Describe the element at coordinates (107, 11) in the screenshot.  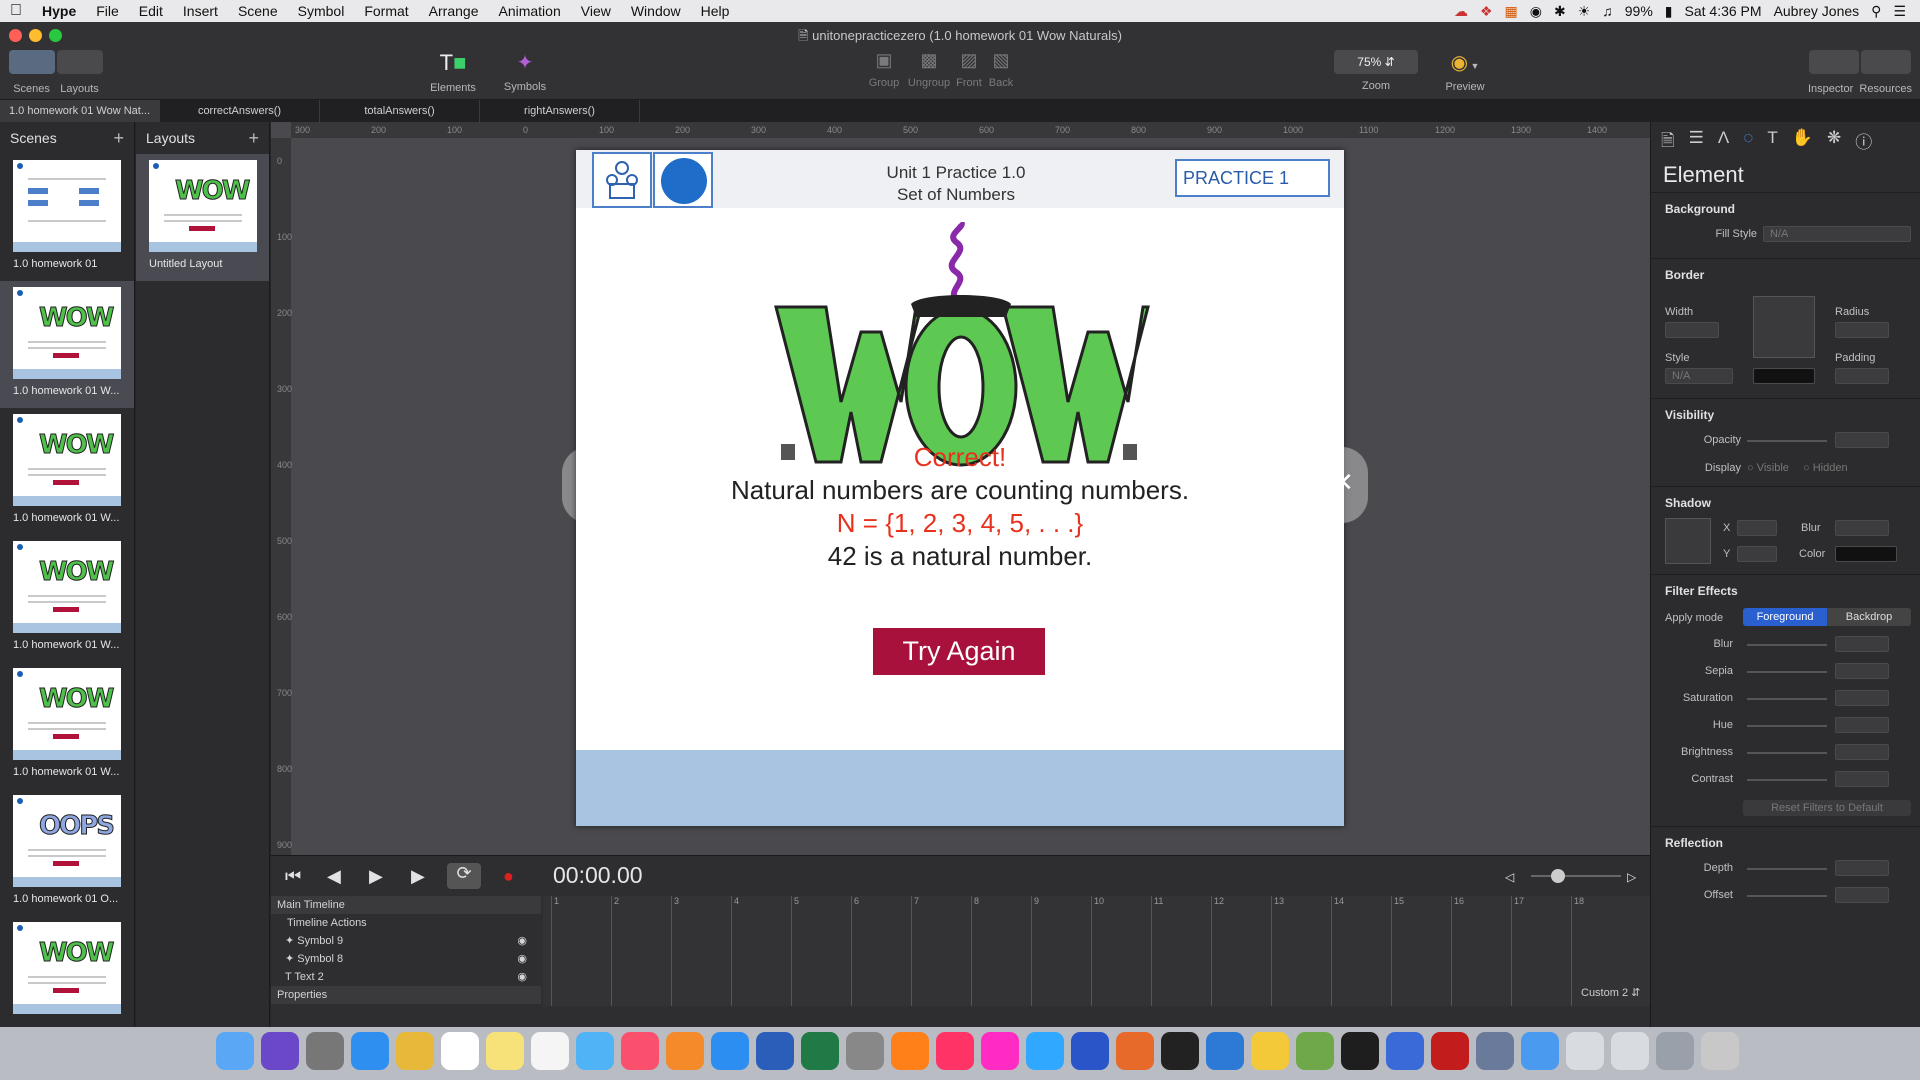
I see `menu-file: File` at that location.